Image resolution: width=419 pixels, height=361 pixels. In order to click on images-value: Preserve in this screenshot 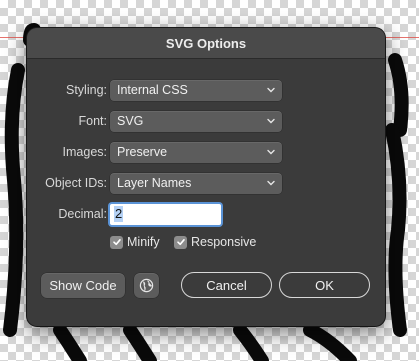, I will do `click(142, 152)`.